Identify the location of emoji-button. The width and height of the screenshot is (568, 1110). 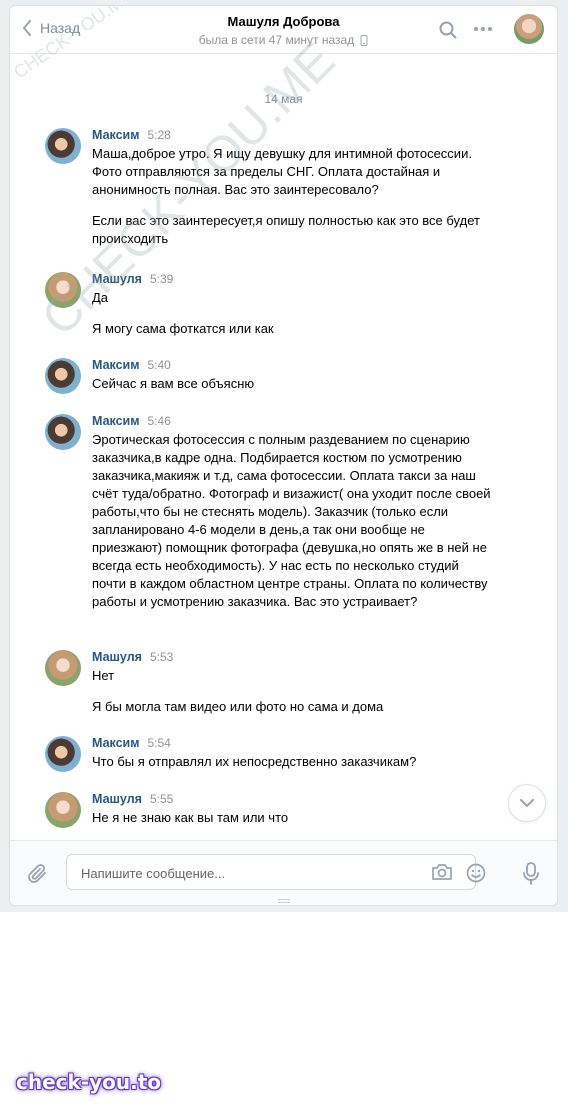
(476, 875).